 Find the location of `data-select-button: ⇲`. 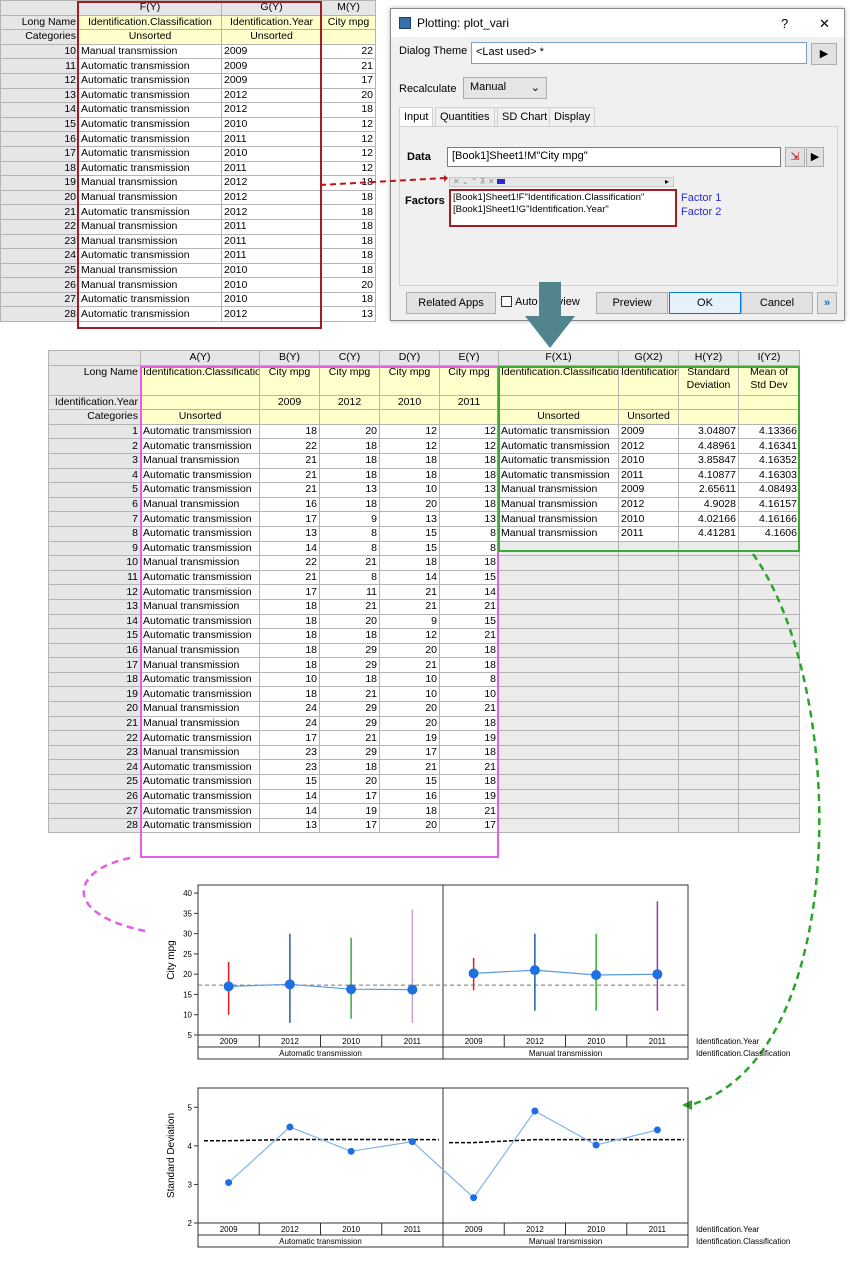

data-select-button: ⇲ is located at coordinates (795, 157).